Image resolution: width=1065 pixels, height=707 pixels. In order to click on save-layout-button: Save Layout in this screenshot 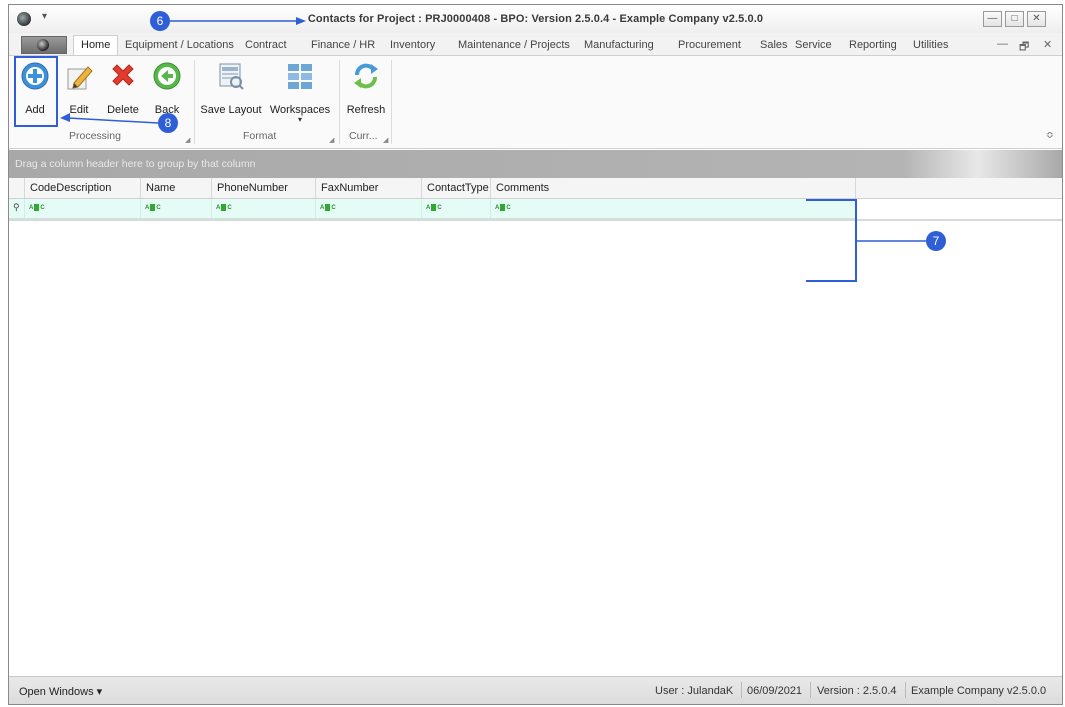, I will do `click(231, 88)`.